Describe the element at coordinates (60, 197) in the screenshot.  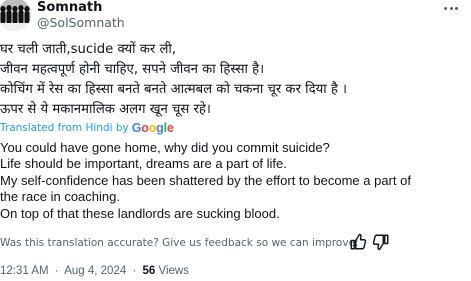
I see `translated-line: the race in coaching.` at that location.